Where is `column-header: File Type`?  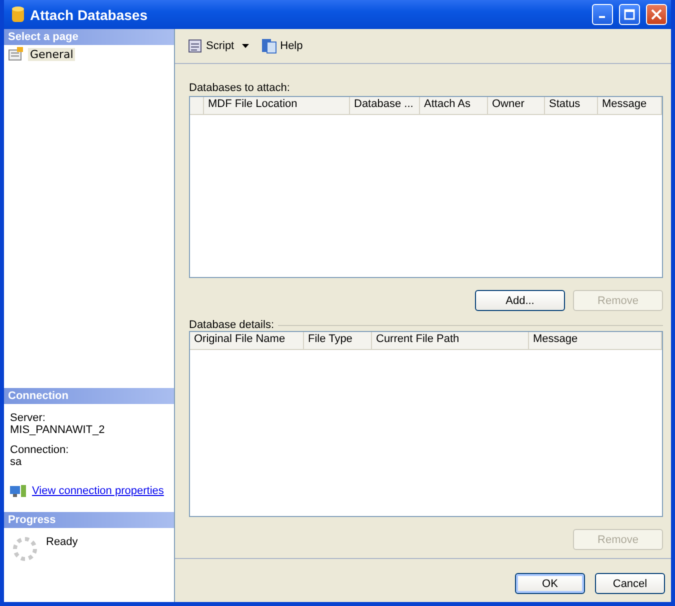 column-header: File Type is located at coordinates (330, 339).